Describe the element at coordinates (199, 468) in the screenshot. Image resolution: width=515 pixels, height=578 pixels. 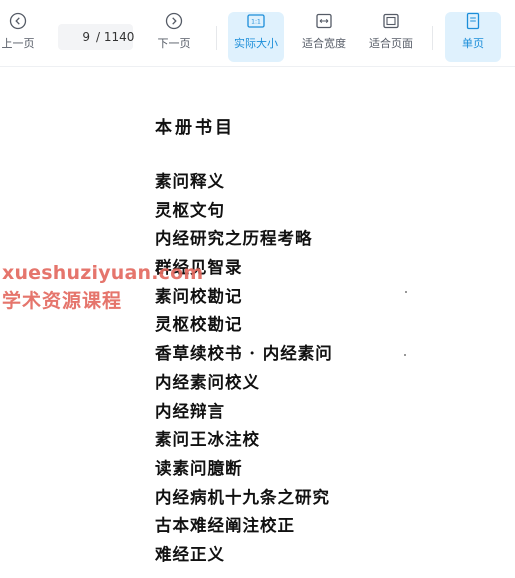
I see `toc-item: 读素问臆断` at that location.